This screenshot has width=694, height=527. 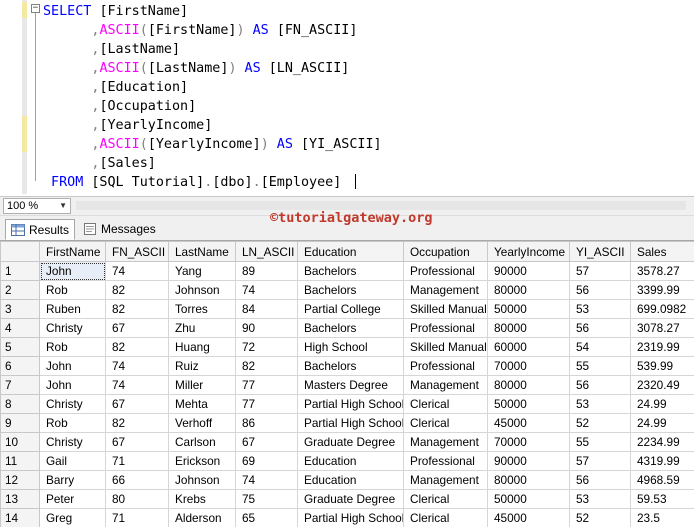 What do you see at coordinates (266, 328) in the screenshot?
I see `table-cell: 90` at bounding box center [266, 328].